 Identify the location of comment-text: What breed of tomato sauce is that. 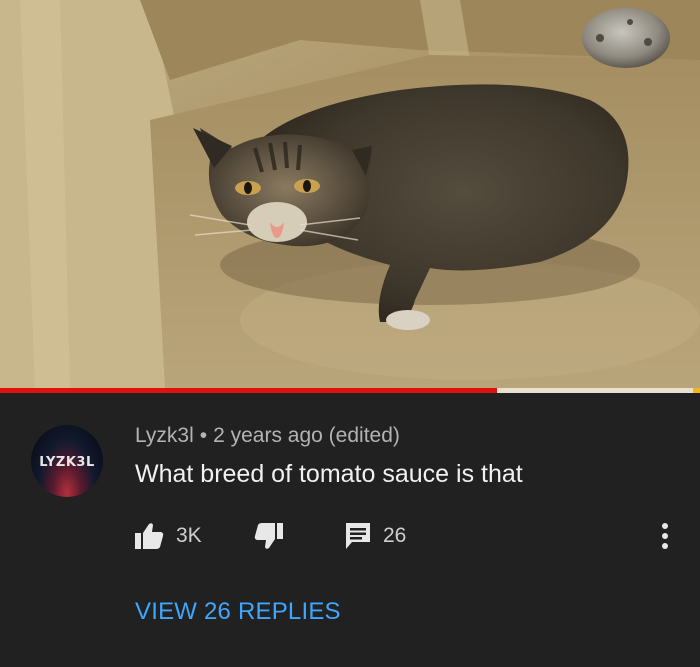
(329, 474).